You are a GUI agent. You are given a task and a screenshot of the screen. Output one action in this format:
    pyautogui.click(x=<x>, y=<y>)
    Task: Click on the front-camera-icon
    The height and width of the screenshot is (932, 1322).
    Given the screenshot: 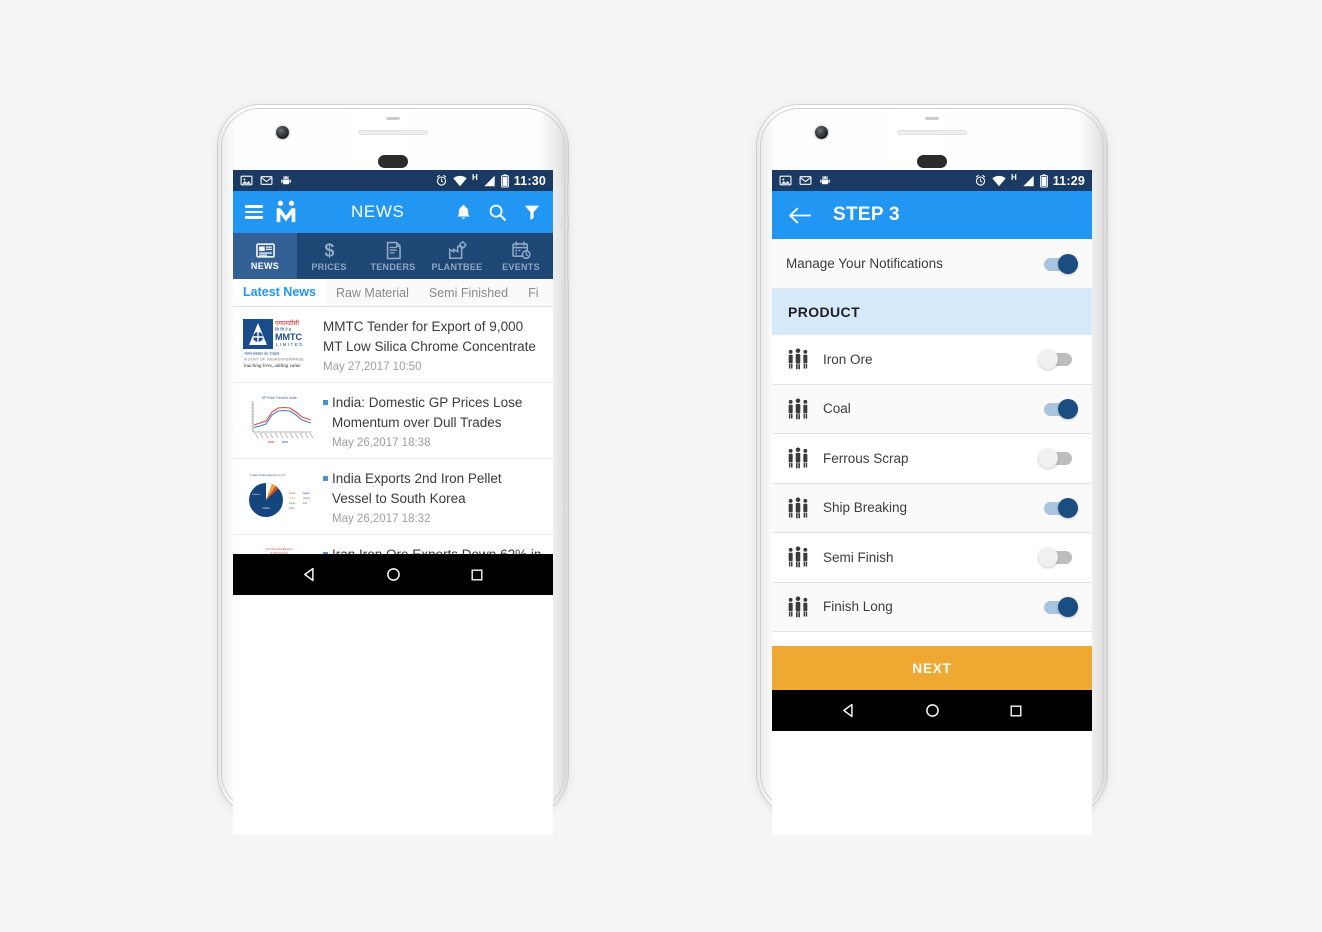 What is the action you would take?
    pyautogui.click(x=282, y=132)
    